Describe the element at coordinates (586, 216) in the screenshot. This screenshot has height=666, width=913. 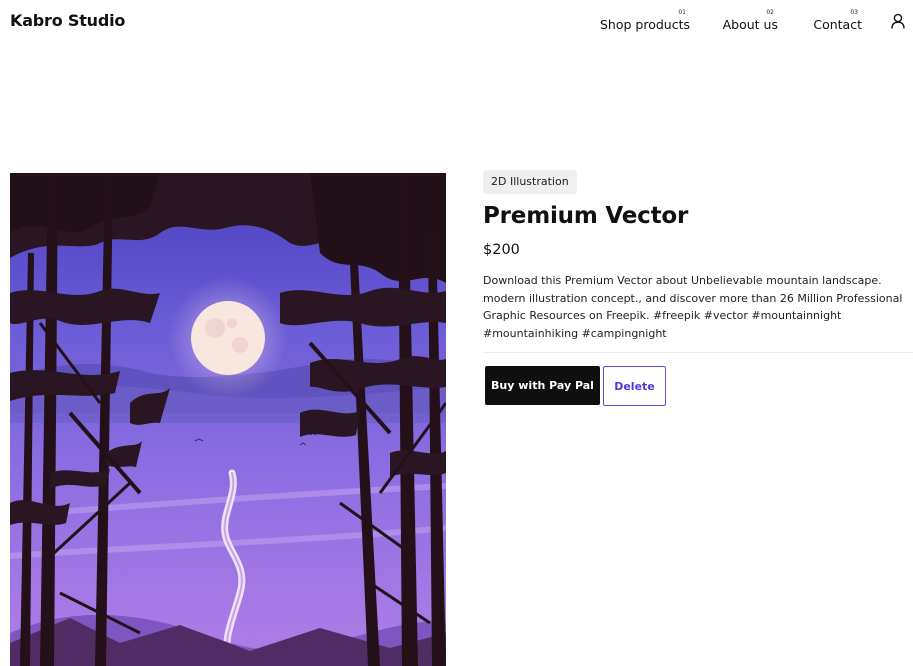
I see `product-title: Premium Vector` at that location.